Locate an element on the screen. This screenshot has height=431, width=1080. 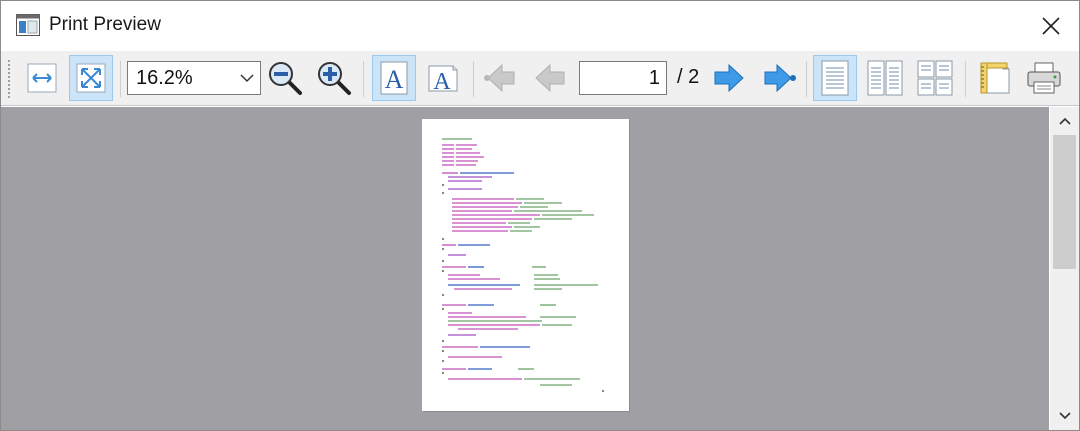
previous-page-button is located at coordinates (550, 78).